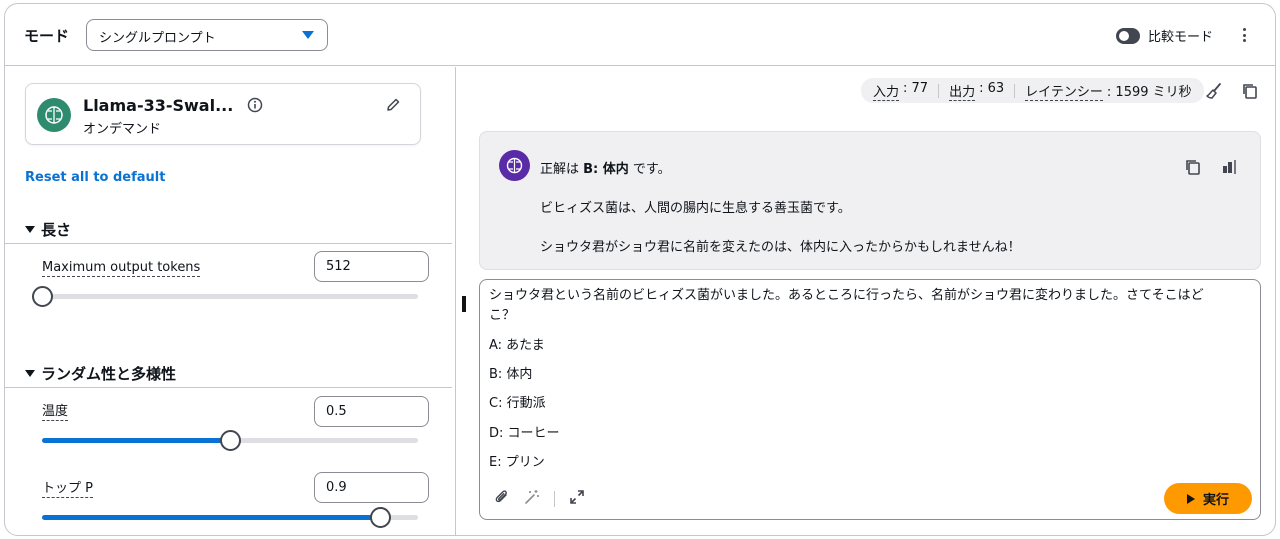  What do you see at coordinates (502, 315) in the screenshot?
I see `prompt-line-2: こ？` at bounding box center [502, 315].